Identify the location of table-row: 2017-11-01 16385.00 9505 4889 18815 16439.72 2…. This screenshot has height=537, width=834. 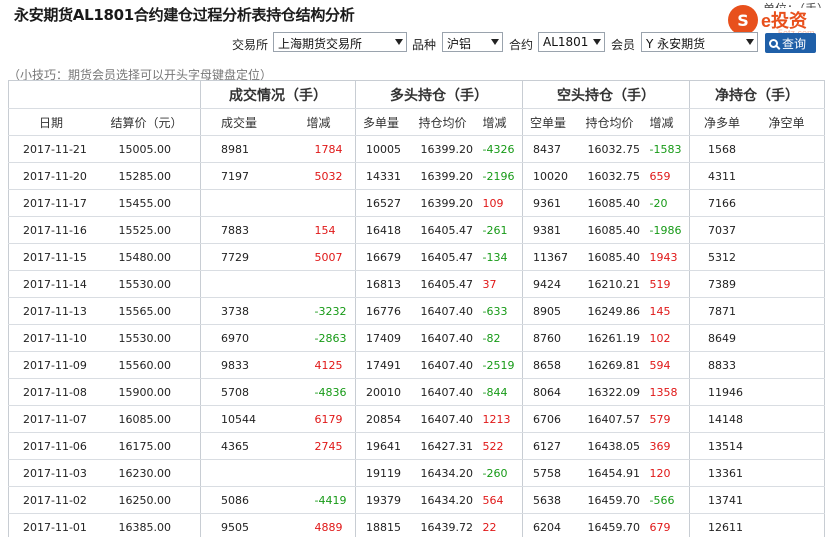
(416, 525).